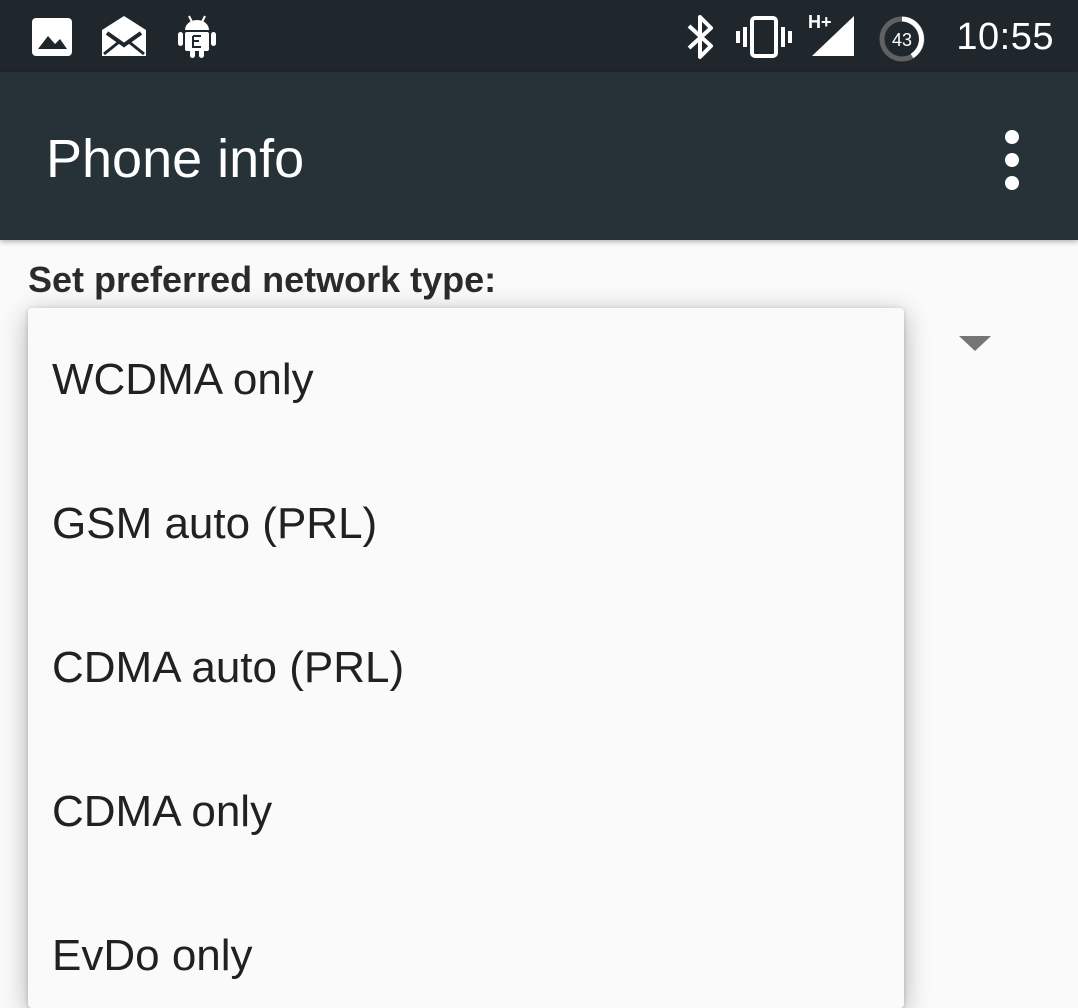 The height and width of the screenshot is (1008, 1078). What do you see at coordinates (175, 159) in the screenshot?
I see `page-title: Phone info` at bounding box center [175, 159].